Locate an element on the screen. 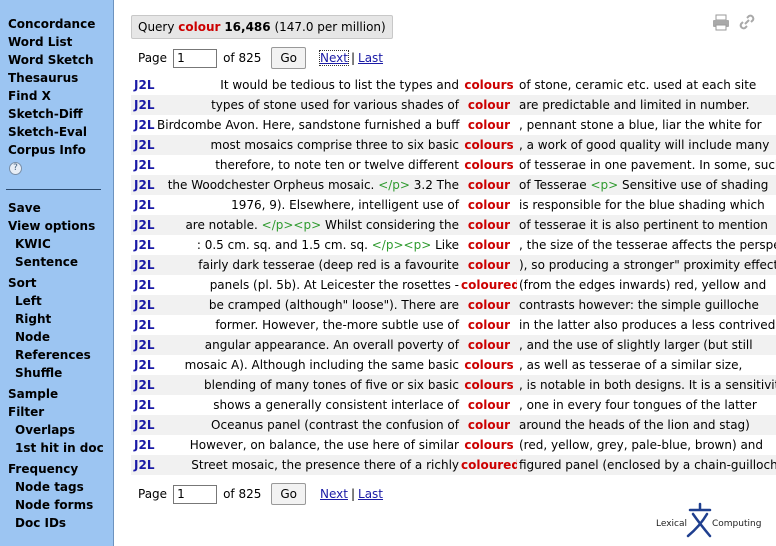  sidebar-item-left: Left is located at coordinates (56, 301).